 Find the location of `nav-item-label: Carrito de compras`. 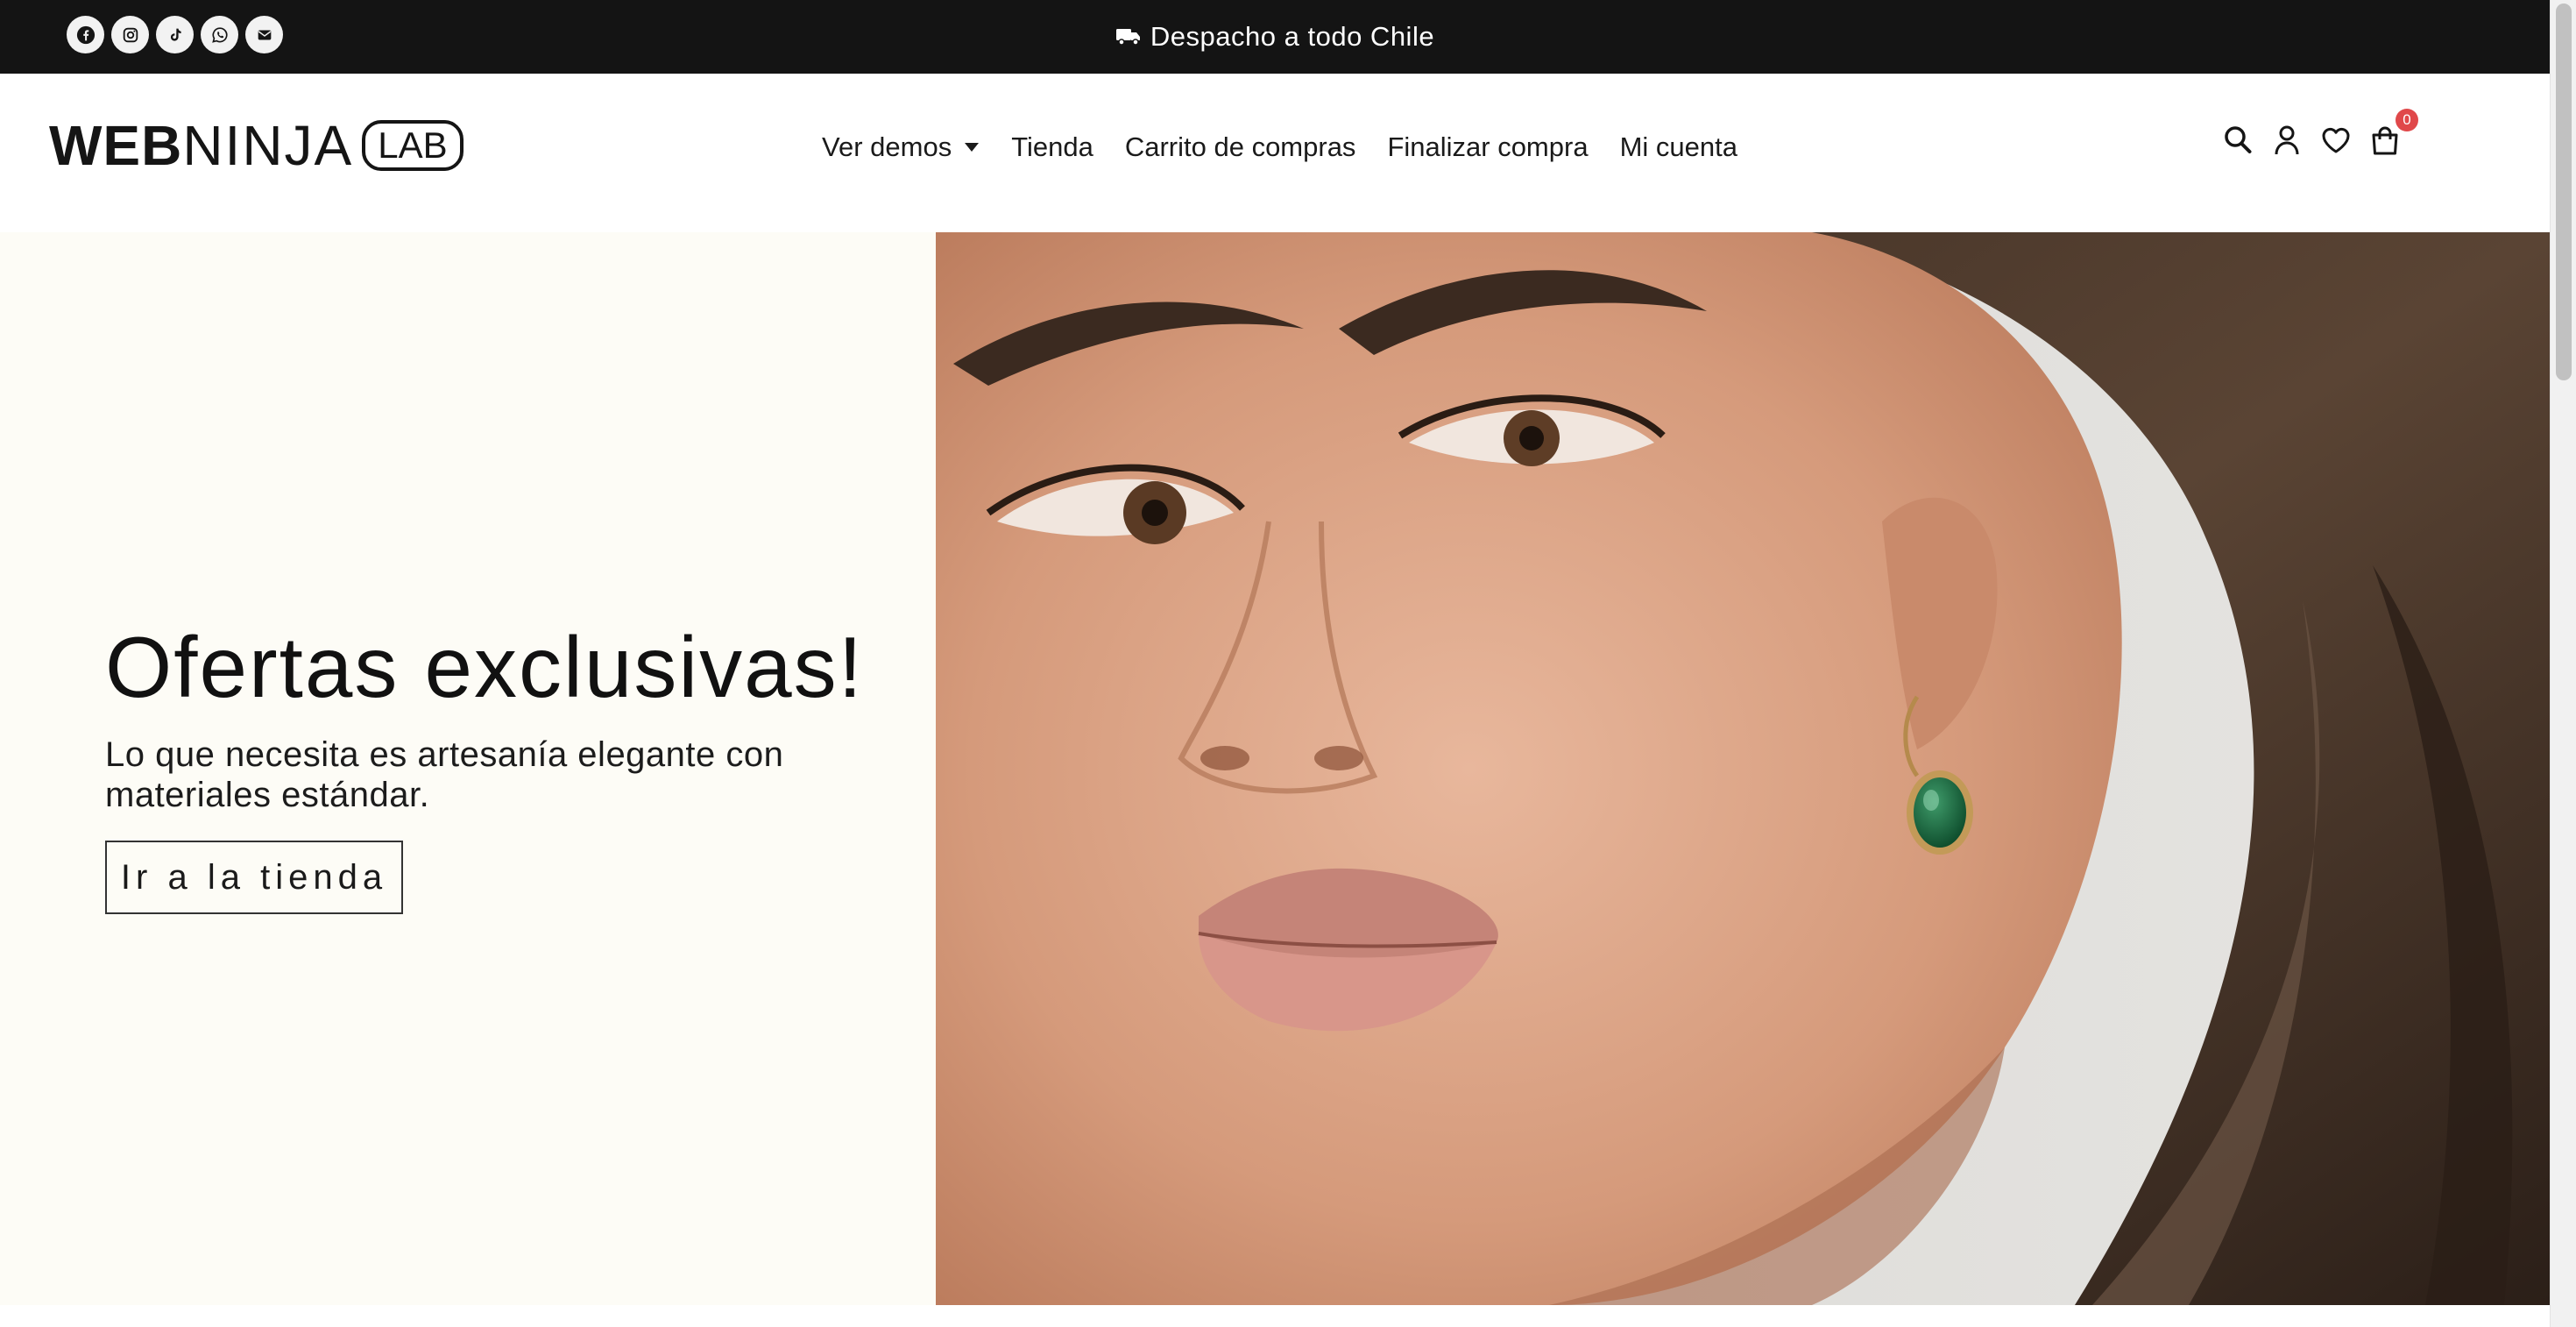

nav-item-label: Carrito de compras is located at coordinates (1240, 146).